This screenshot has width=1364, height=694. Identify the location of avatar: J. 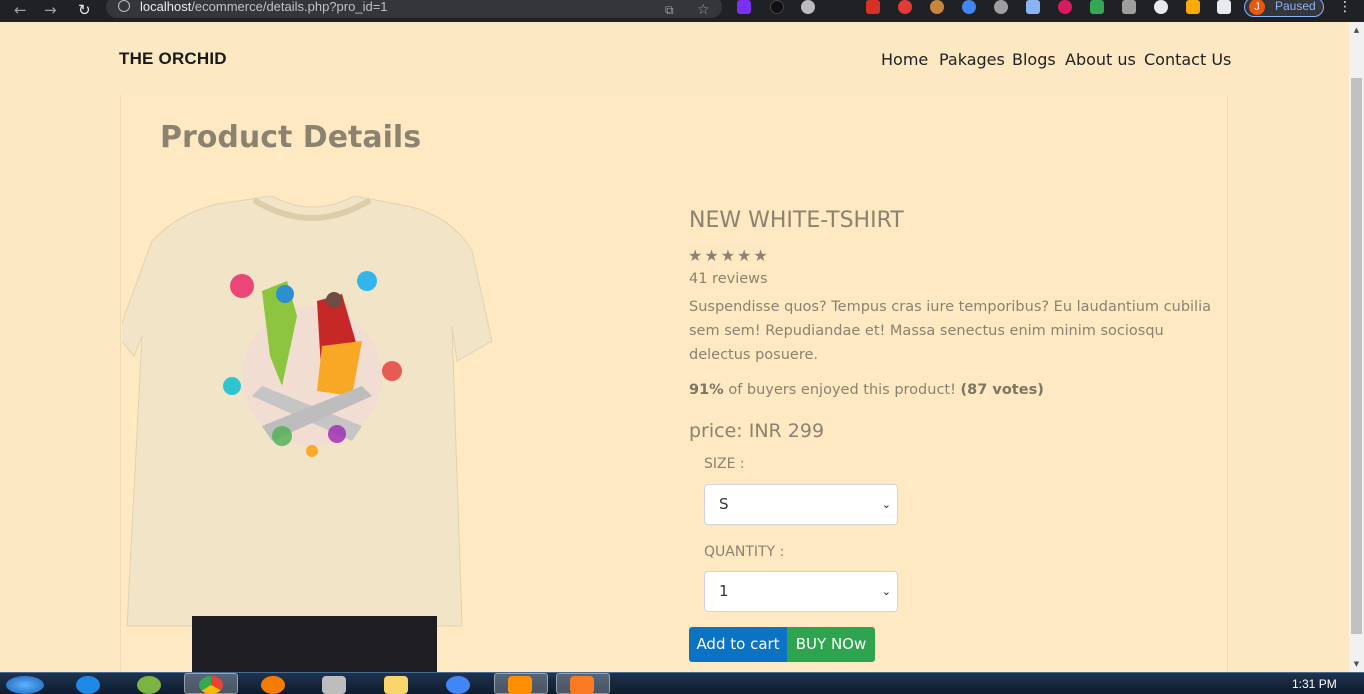
(1257, 7).